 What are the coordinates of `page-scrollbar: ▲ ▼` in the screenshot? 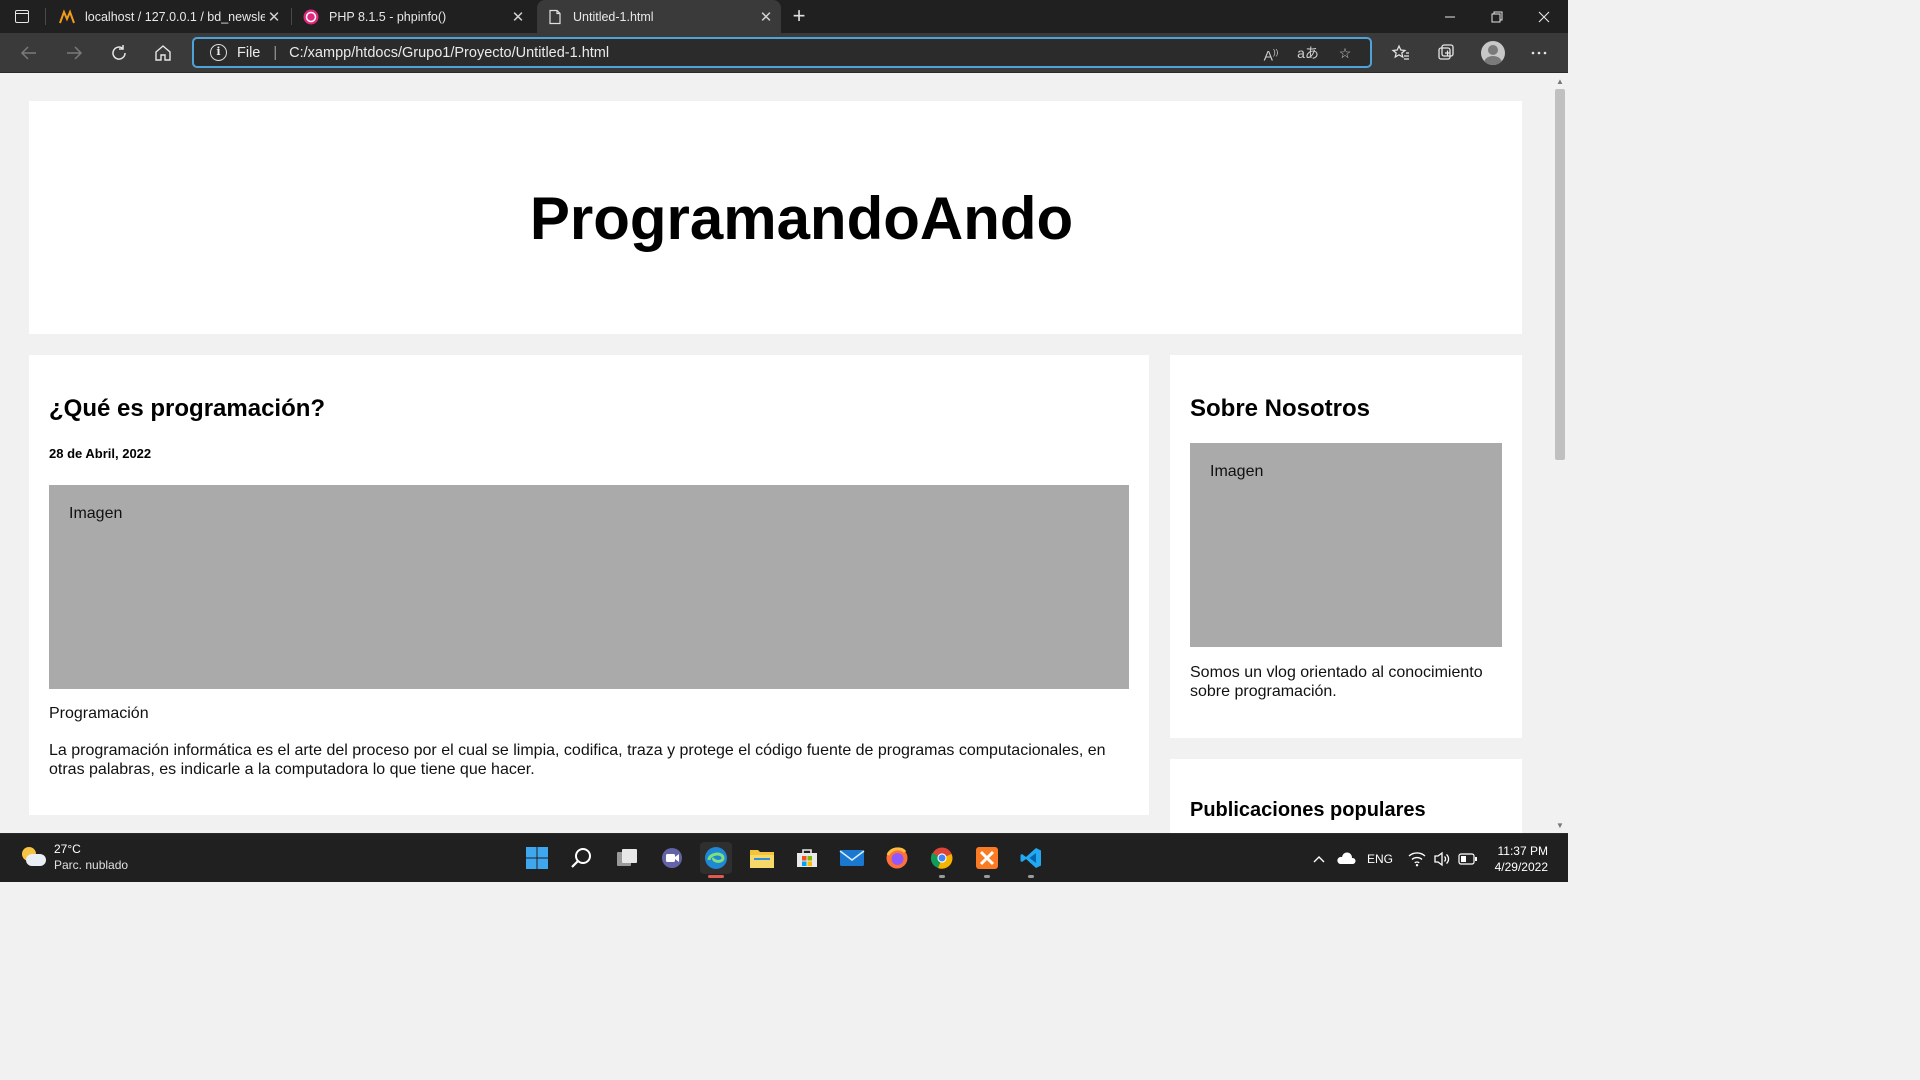 It's located at (1560, 453).